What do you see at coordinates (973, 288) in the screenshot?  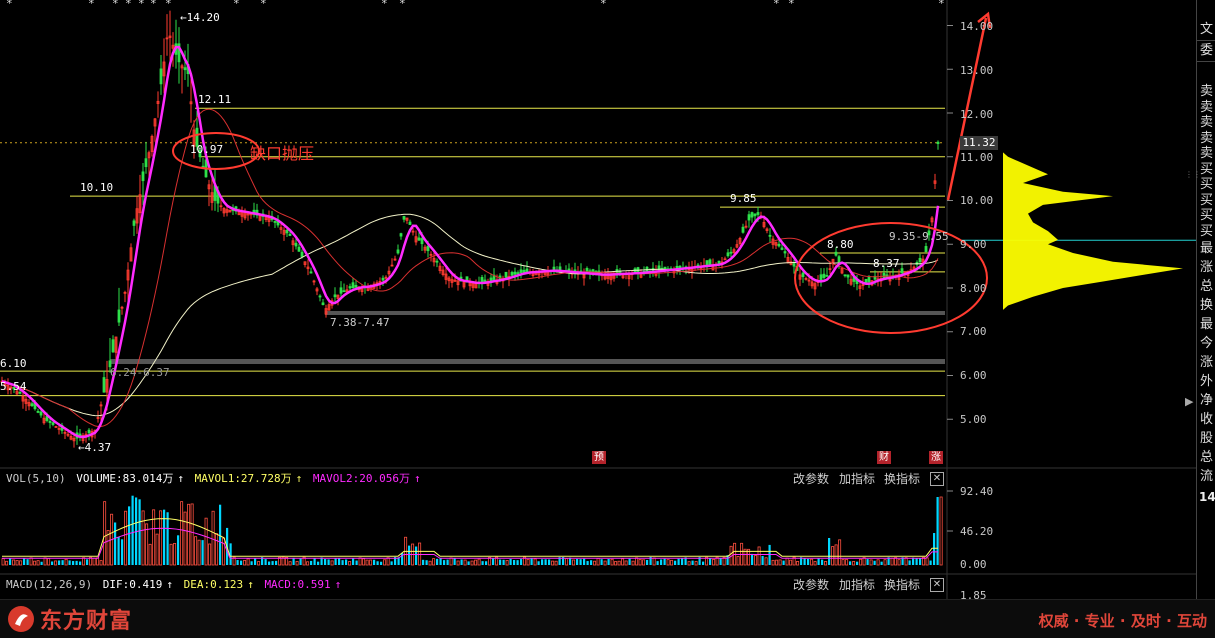 I see `axis-label: 8.00` at bounding box center [973, 288].